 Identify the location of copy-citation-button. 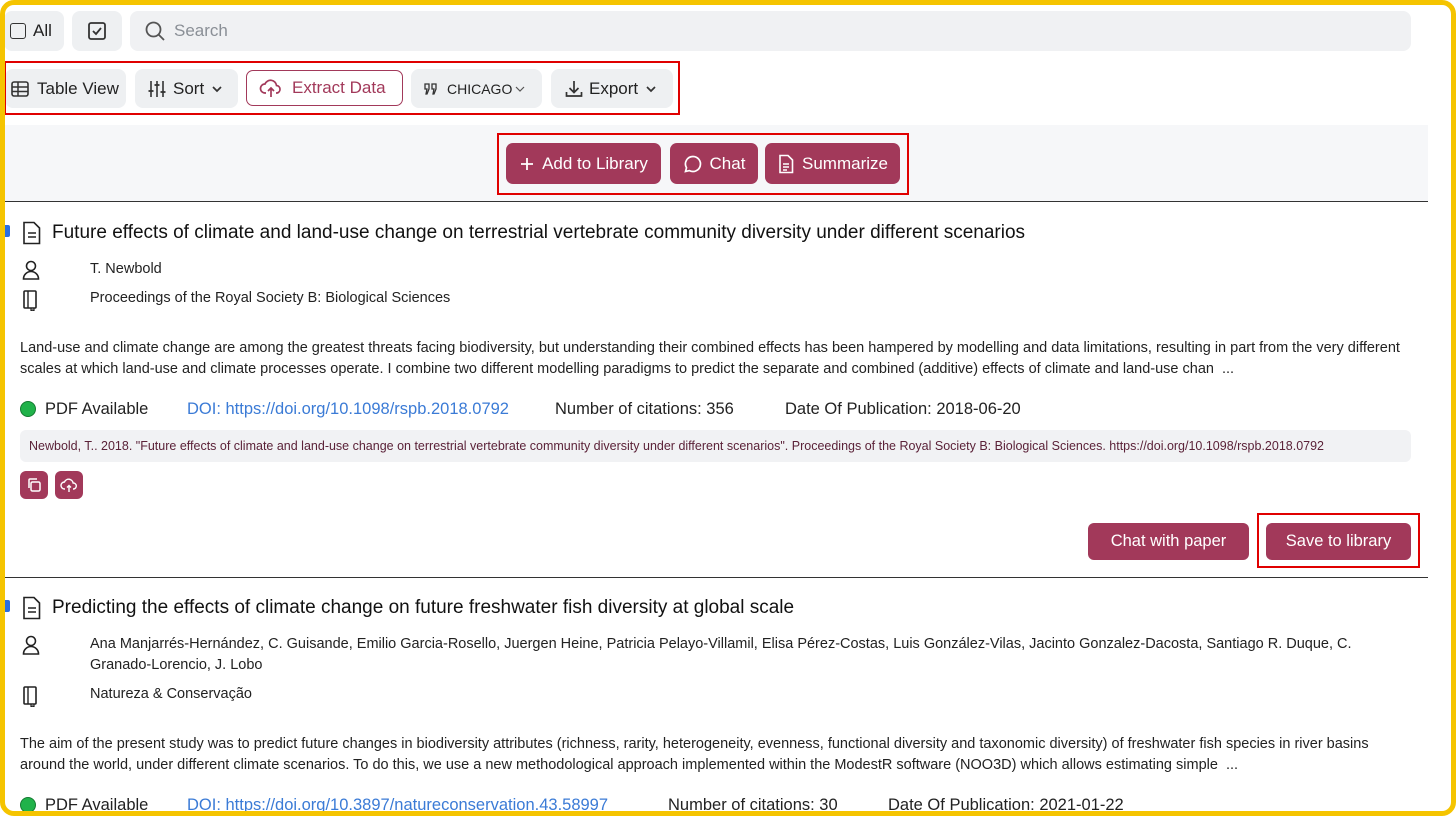
(34, 485).